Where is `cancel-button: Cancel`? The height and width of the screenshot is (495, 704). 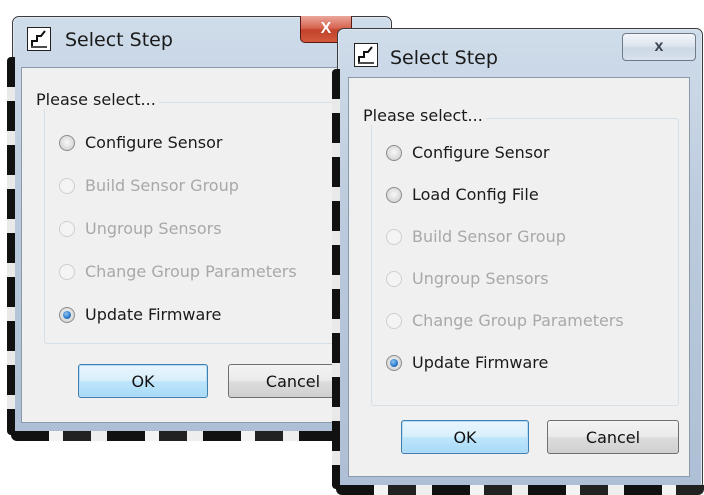 cancel-button: Cancel is located at coordinates (613, 437).